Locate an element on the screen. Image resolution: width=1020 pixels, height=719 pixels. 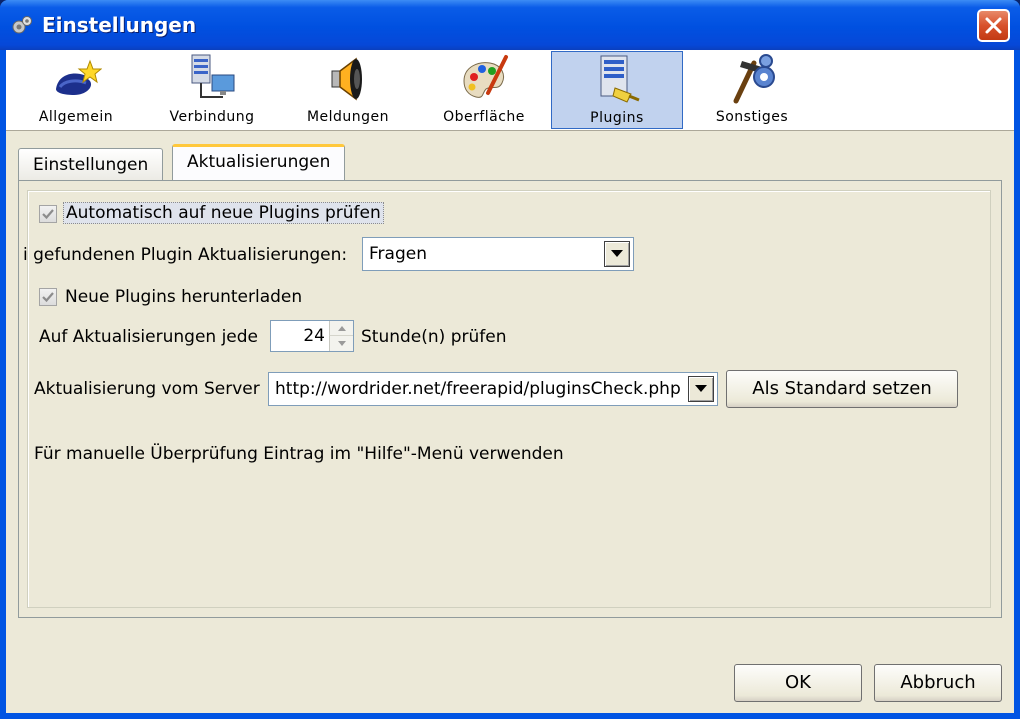
speaker-icon is located at coordinates (346, 79).